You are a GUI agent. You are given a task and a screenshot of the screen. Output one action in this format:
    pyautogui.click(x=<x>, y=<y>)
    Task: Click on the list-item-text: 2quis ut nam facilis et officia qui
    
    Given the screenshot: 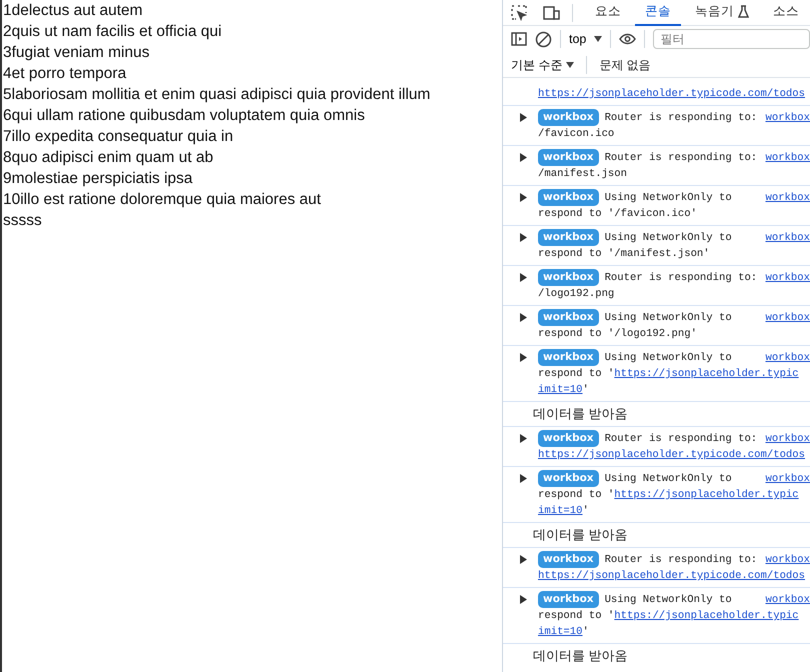 What is the action you would take?
    pyautogui.click(x=113, y=32)
    